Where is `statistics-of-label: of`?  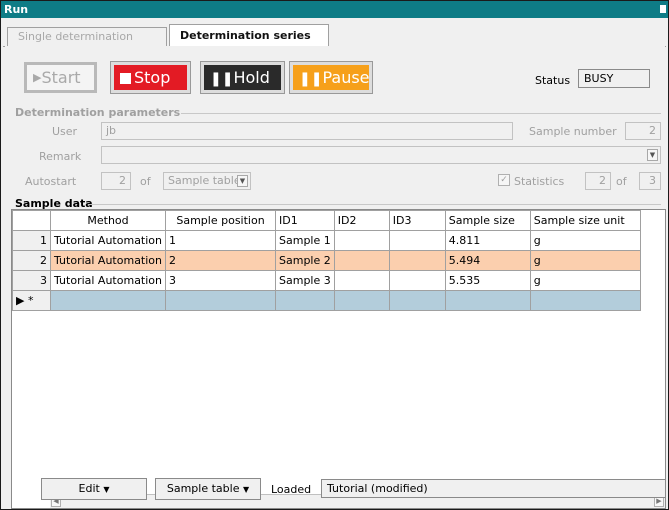 statistics-of-label: of is located at coordinates (621, 181).